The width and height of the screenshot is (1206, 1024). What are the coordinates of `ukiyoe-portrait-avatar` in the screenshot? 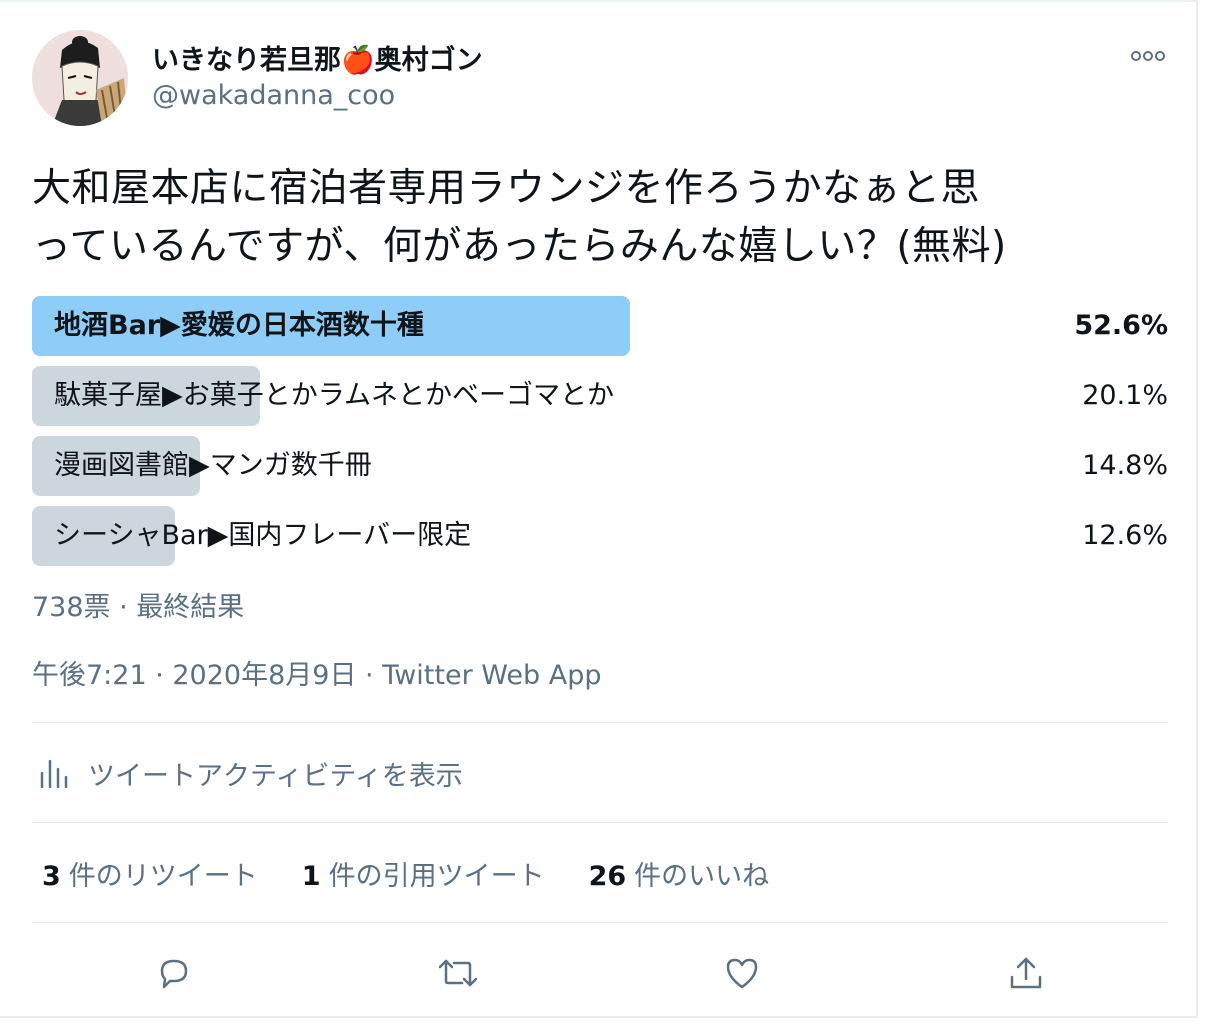 It's located at (80, 78).